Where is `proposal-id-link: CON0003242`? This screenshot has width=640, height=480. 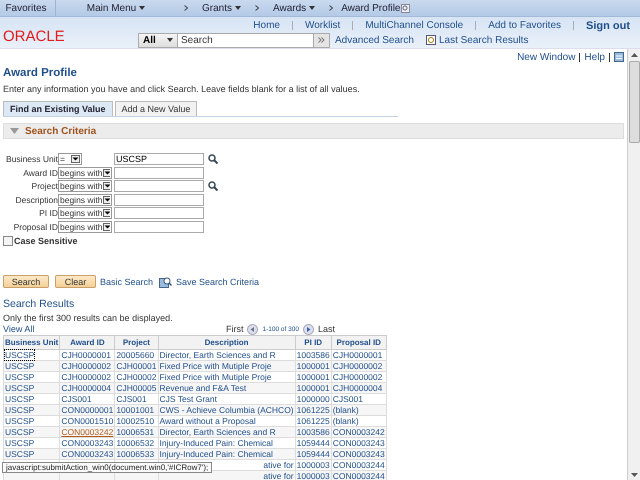
proposal-id-link: CON0003242 is located at coordinates (358, 432).